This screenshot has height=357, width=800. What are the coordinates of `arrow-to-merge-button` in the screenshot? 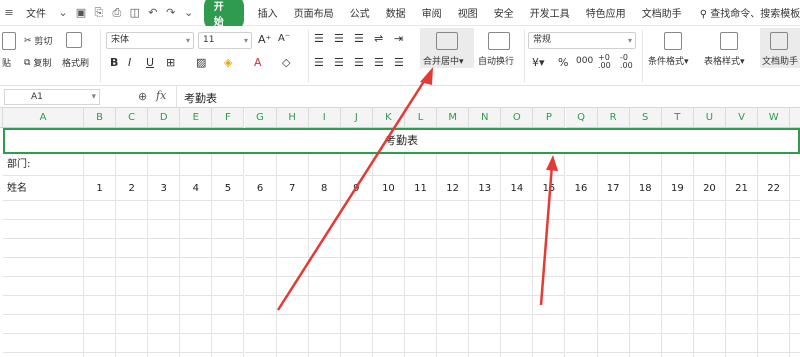 It's located at (353, 192).